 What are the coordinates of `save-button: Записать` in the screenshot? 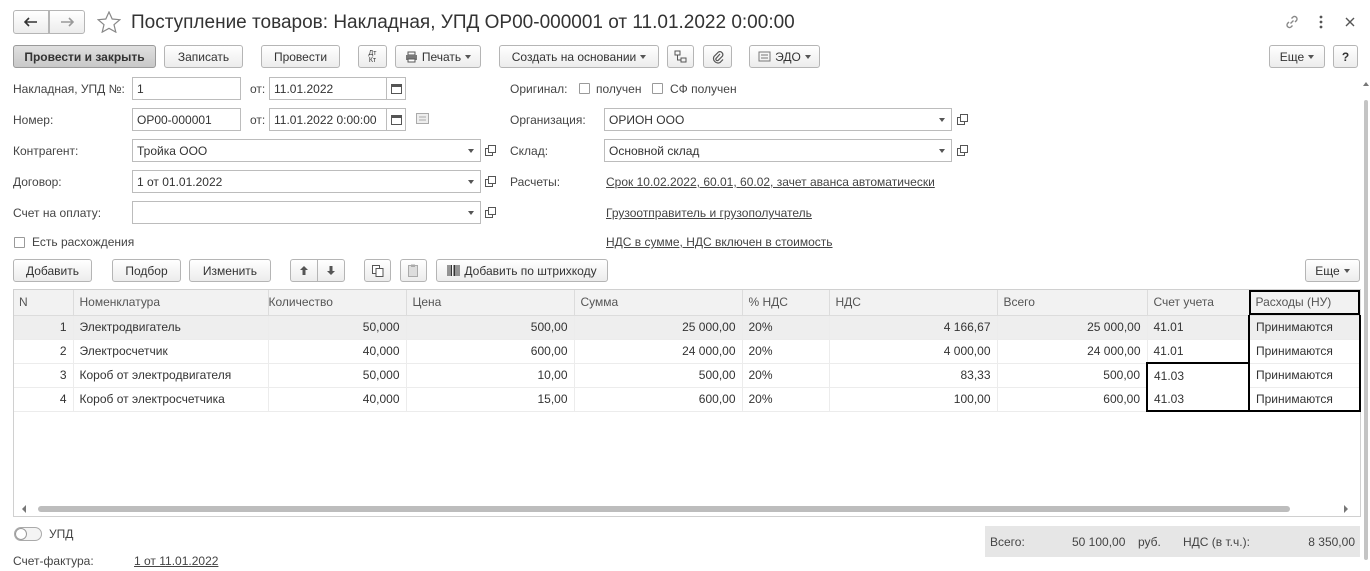 It's located at (203, 56).